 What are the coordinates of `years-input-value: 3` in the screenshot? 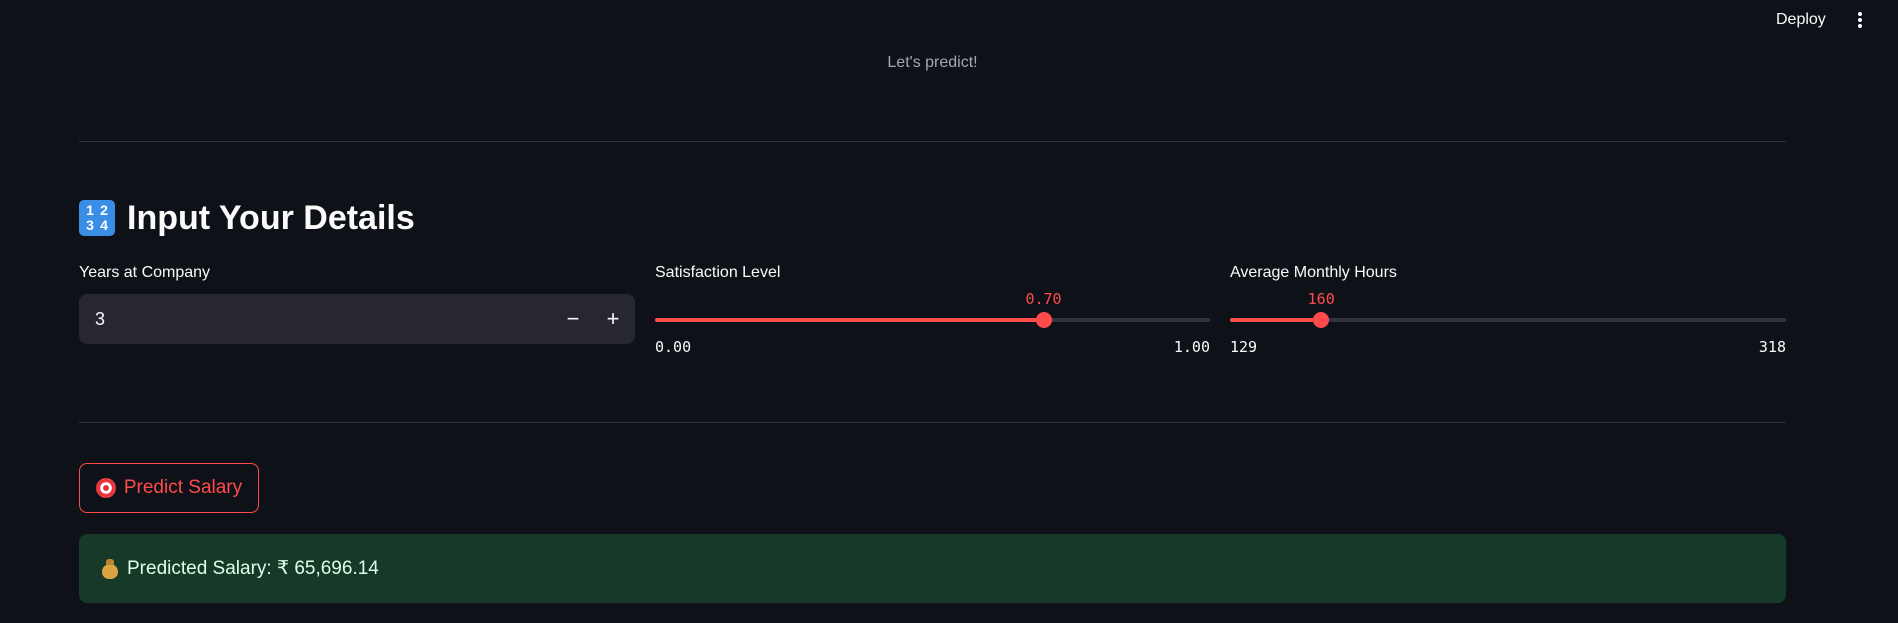 It's located at (100, 319).